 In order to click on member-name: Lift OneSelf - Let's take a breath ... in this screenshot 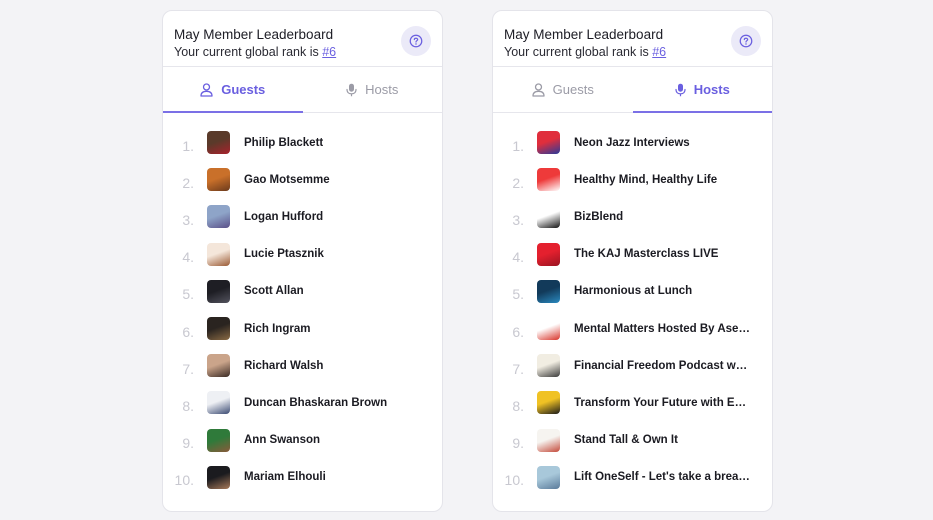, I will do `click(662, 477)`.